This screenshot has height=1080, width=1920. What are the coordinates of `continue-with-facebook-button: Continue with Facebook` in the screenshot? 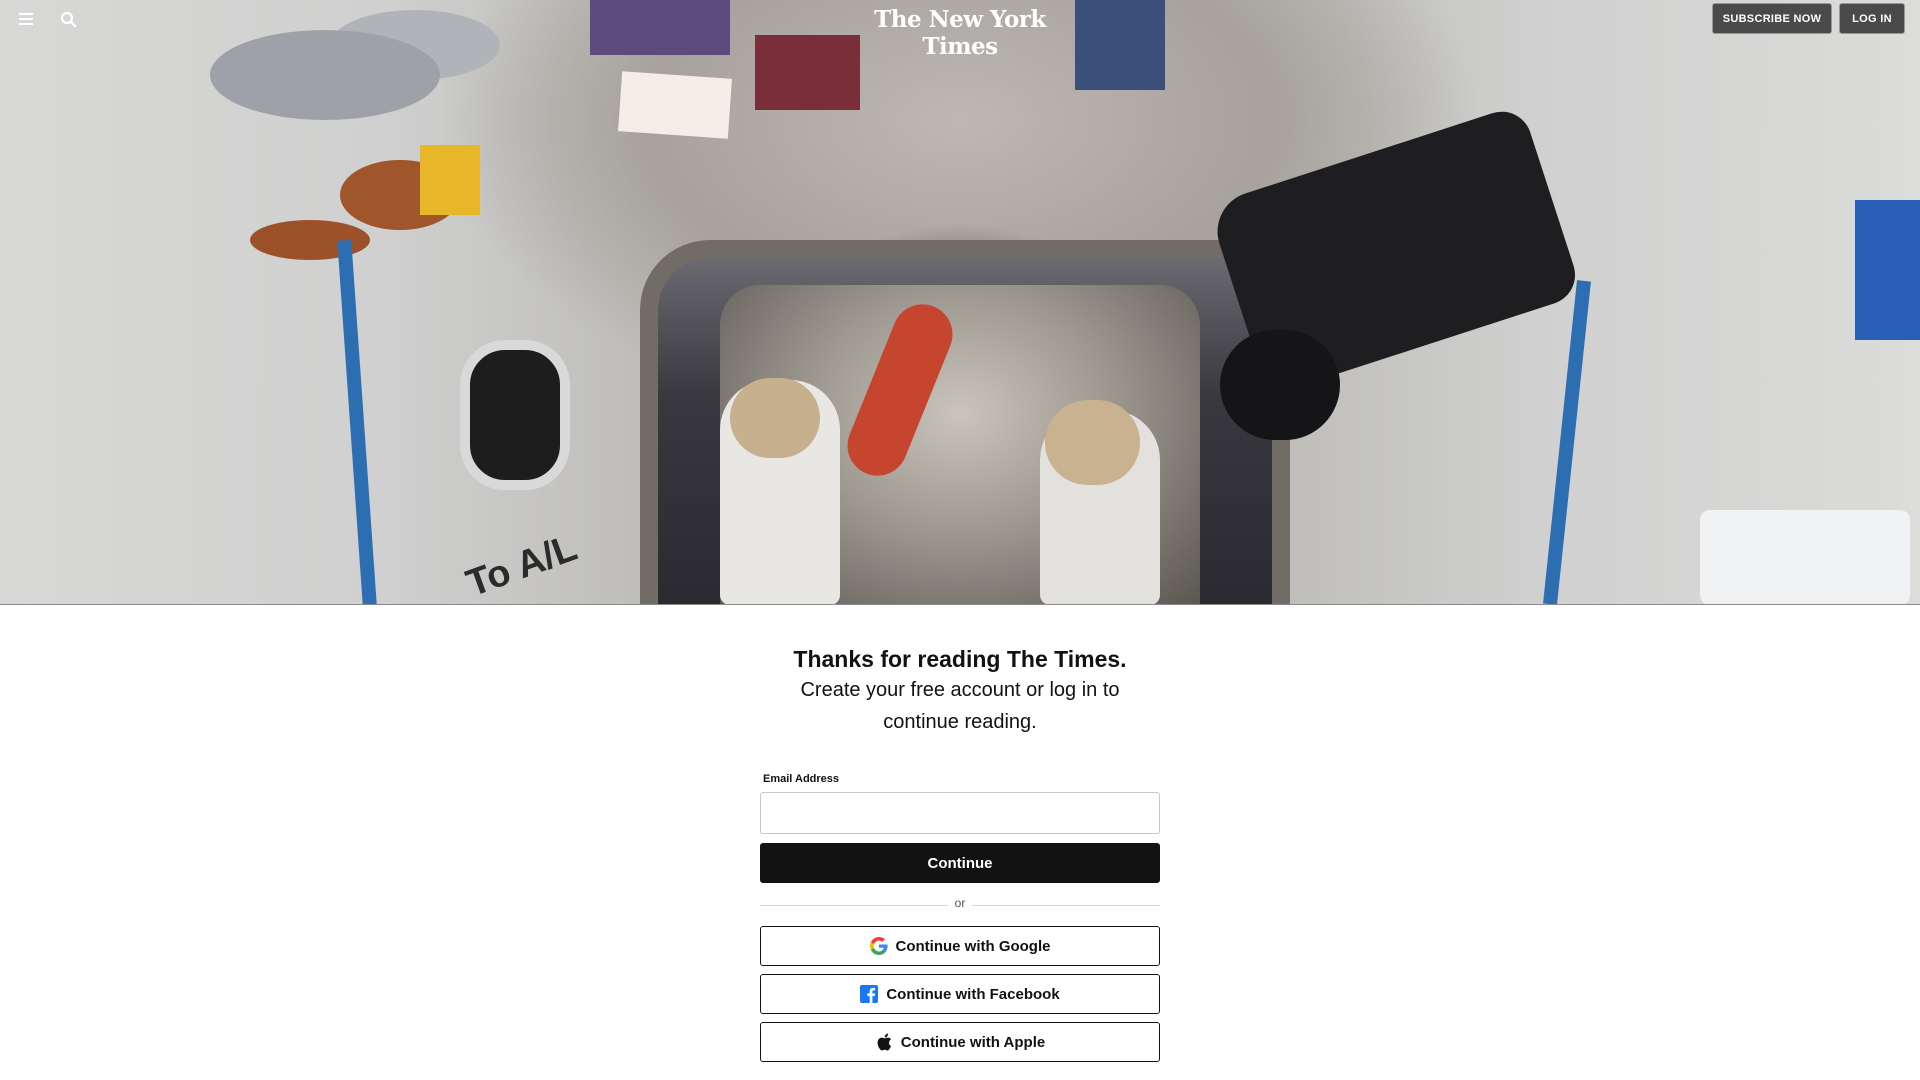 It's located at (960, 994).